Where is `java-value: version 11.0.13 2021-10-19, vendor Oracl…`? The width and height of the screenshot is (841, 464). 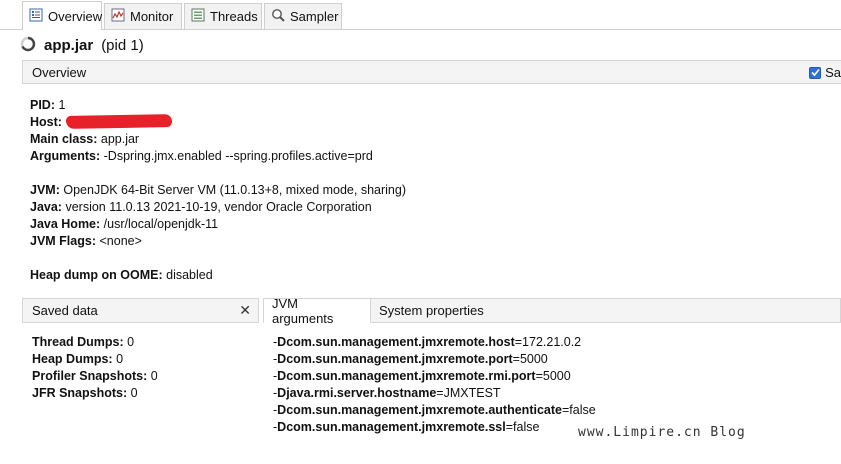
java-value: version 11.0.13 2021-10-19, vendor Oracl… is located at coordinates (218, 207).